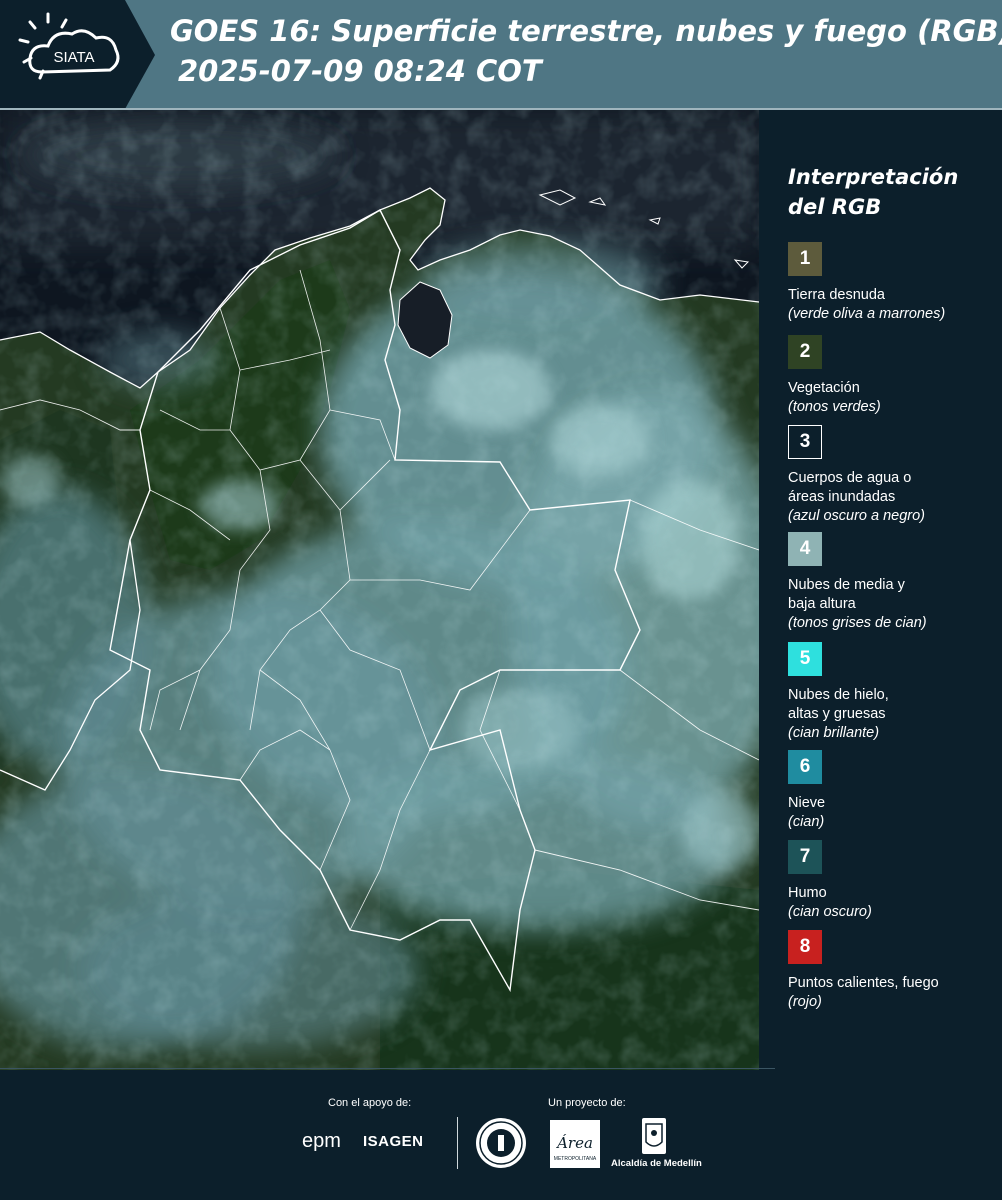  I want to click on legend-description: (tonos verdes), so click(834, 407).